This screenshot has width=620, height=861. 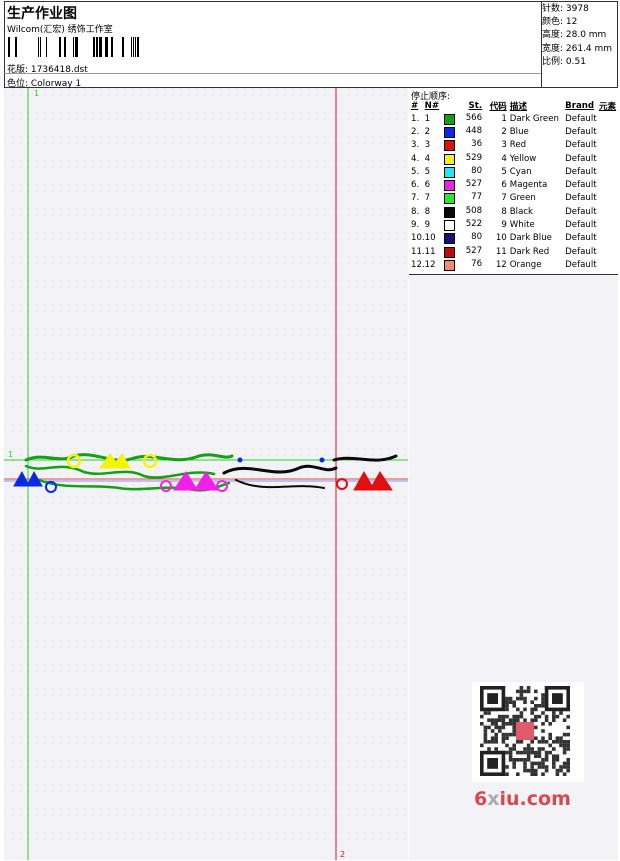 I want to click on table-row: 1. 1 566 1 Dark Green Default, so click(x=513, y=118).